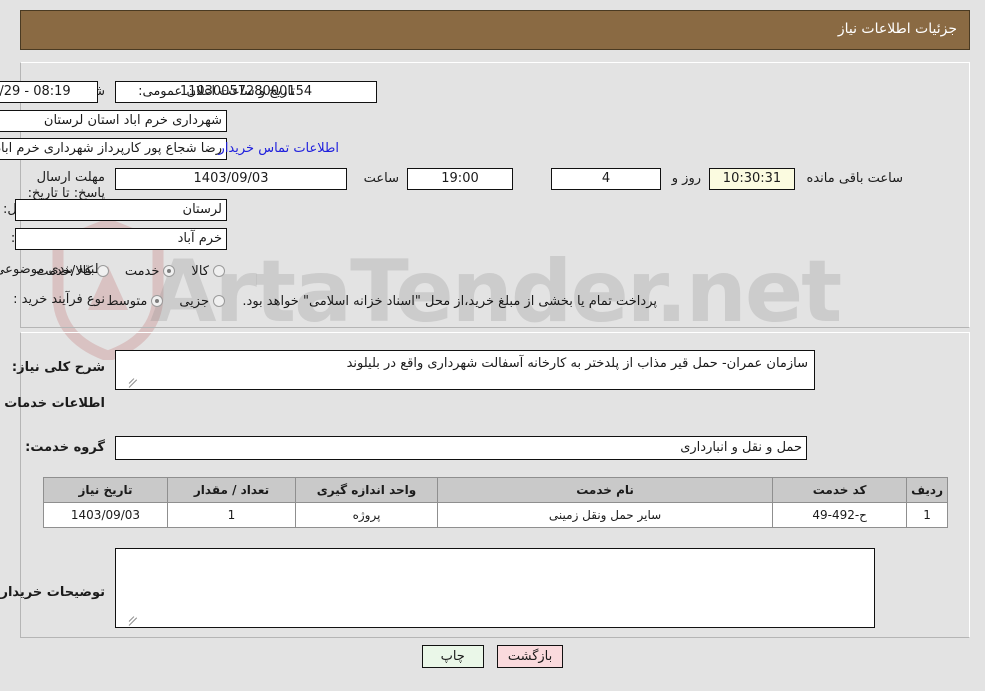  I want to click on category-option-label: خدمت, so click(142, 271).